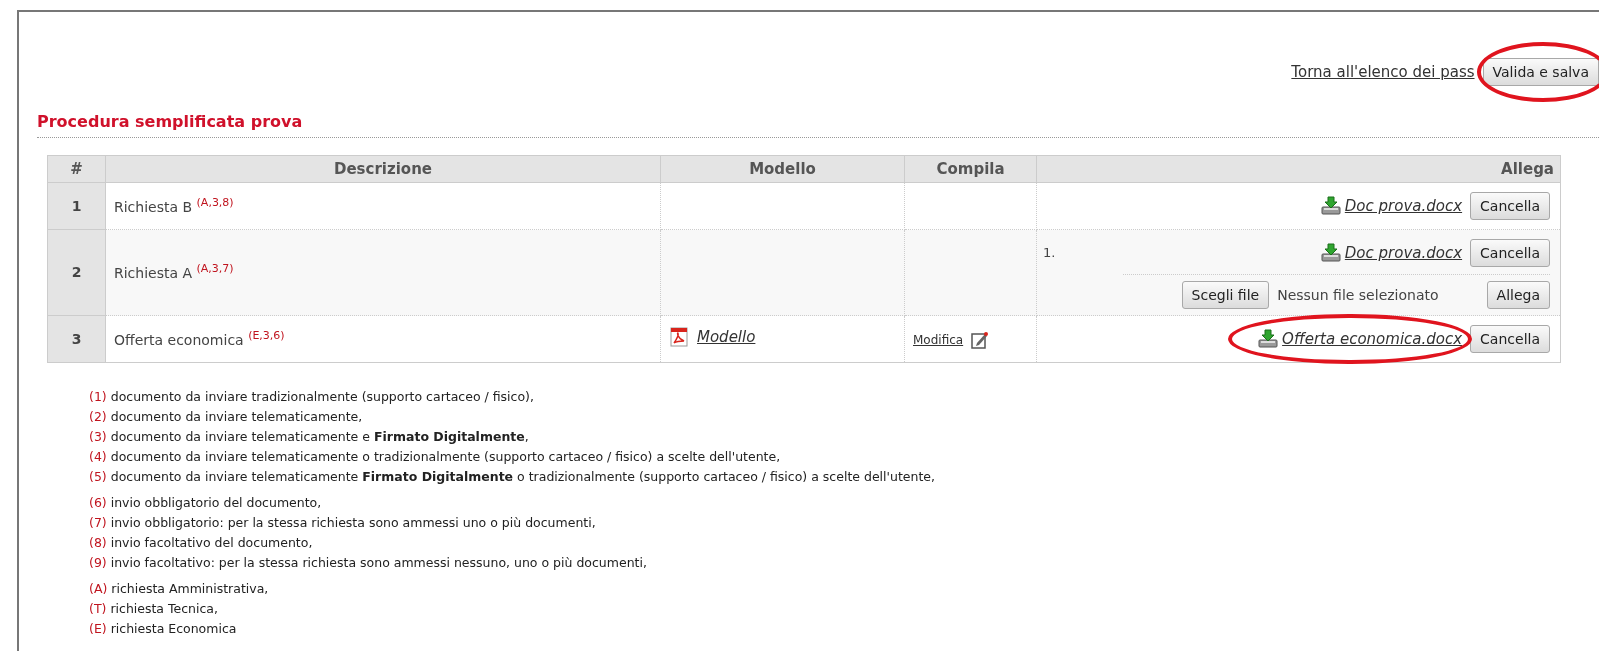 The height and width of the screenshot is (651, 1599). What do you see at coordinates (980, 339) in the screenshot?
I see `edit-icon` at bounding box center [980, 339].